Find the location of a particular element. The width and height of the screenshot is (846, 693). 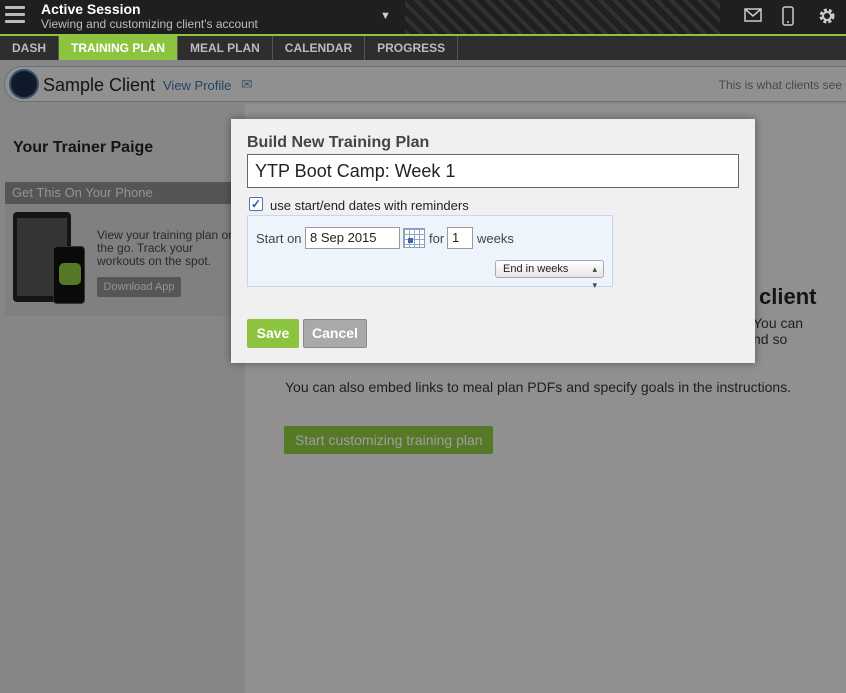

end-mode-value: End in weeks is located at coordinates (536, 269).